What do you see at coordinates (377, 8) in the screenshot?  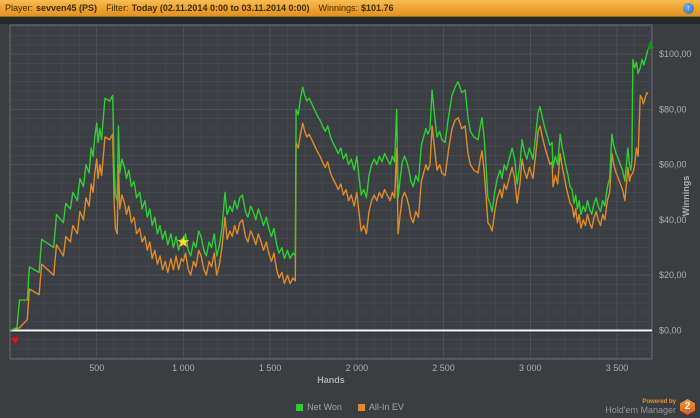 I see `winnings-value: $101.76` at bounding box center [377, 8].